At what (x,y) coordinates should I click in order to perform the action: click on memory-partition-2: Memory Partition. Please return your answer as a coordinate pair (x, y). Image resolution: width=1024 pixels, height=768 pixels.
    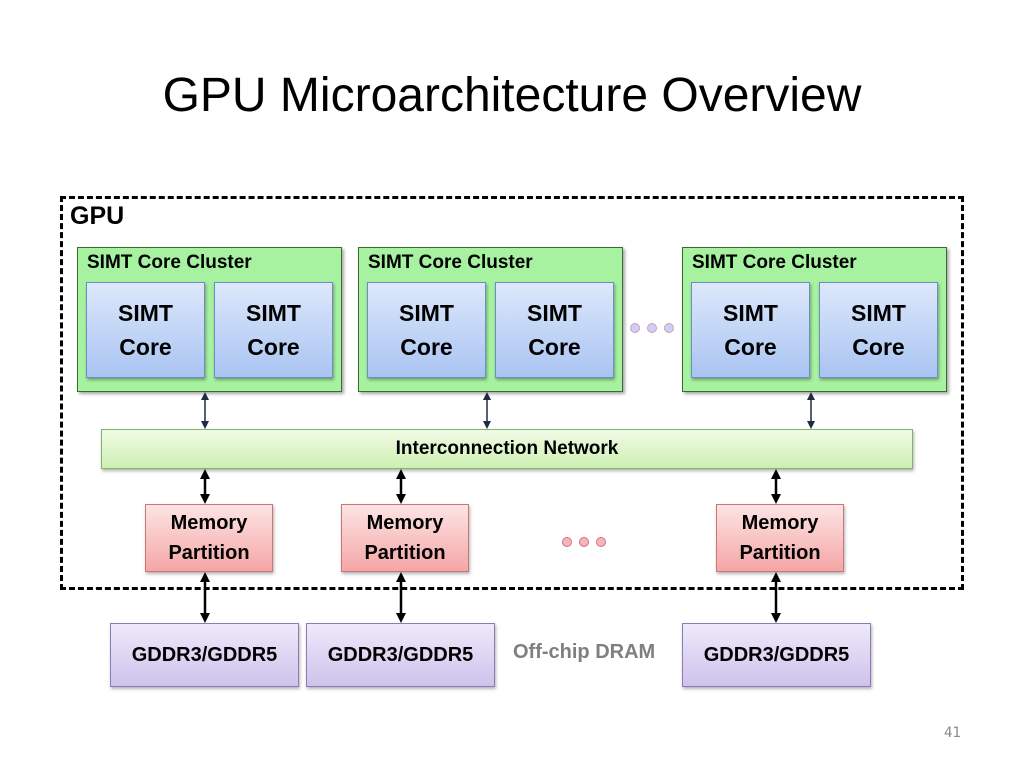
    Looking at the image, I should click on (405, 538).